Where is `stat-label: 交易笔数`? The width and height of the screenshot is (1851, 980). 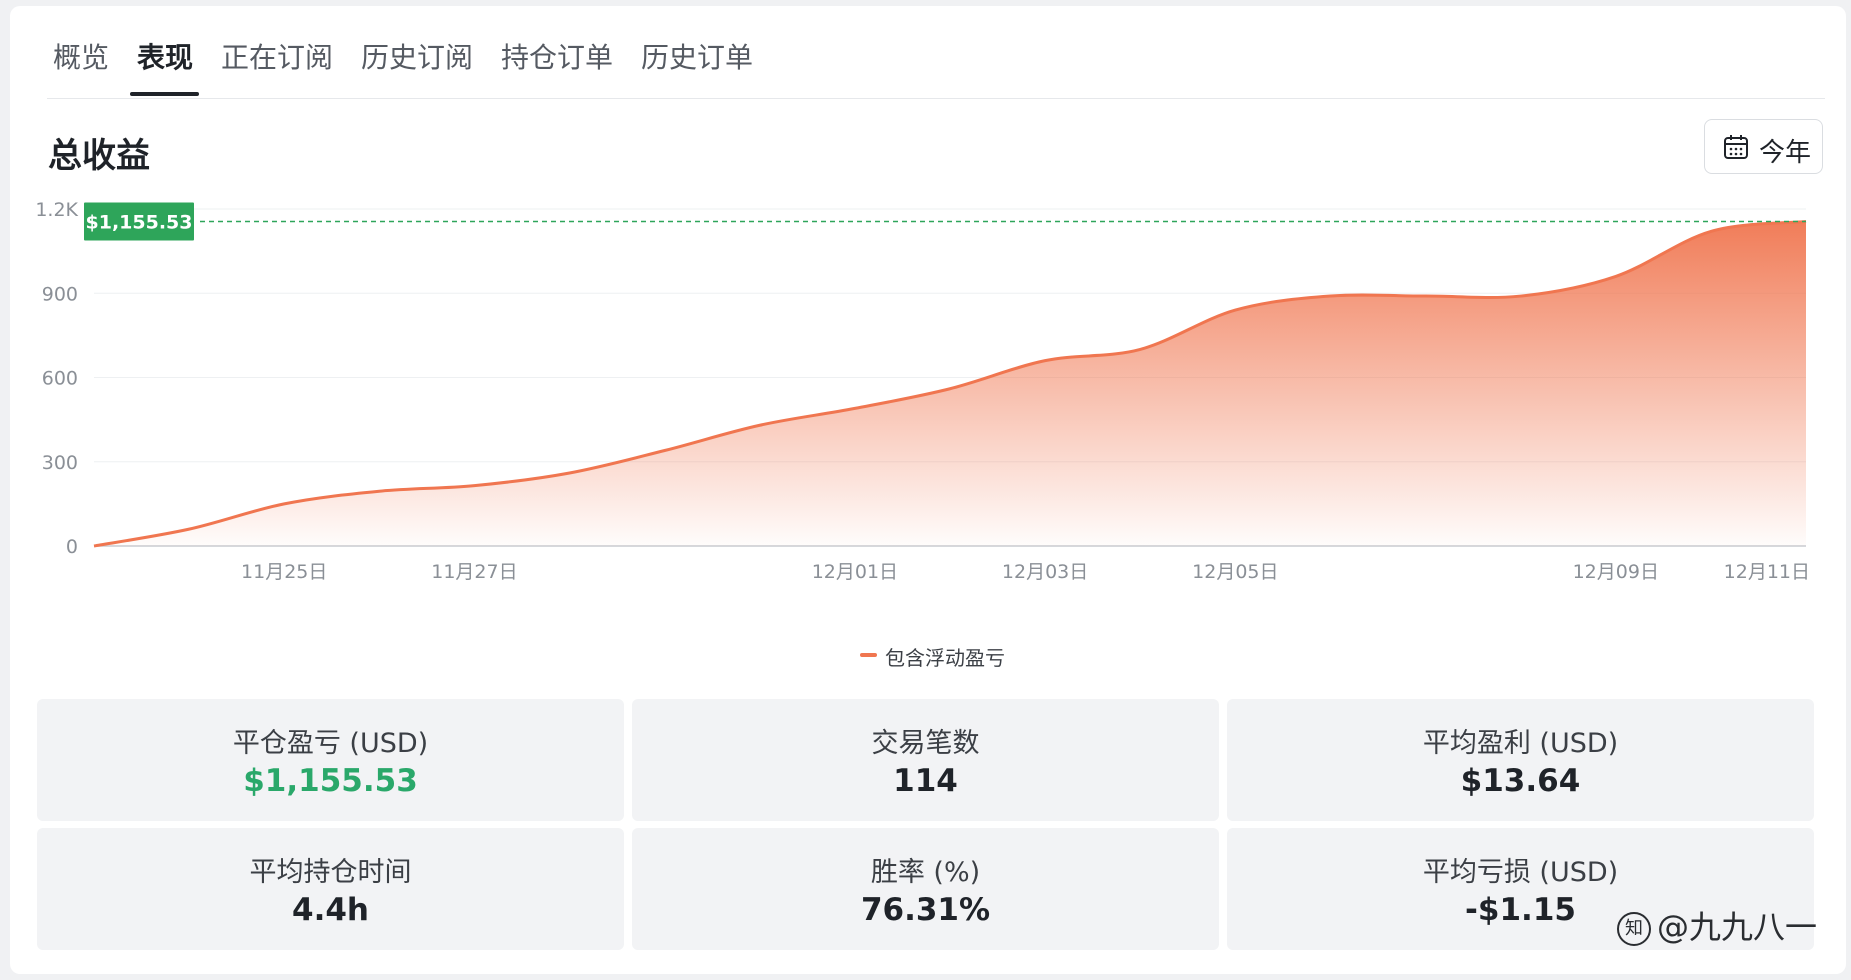 stat-label: 交易笔数 is located at coordinates (925, 743).